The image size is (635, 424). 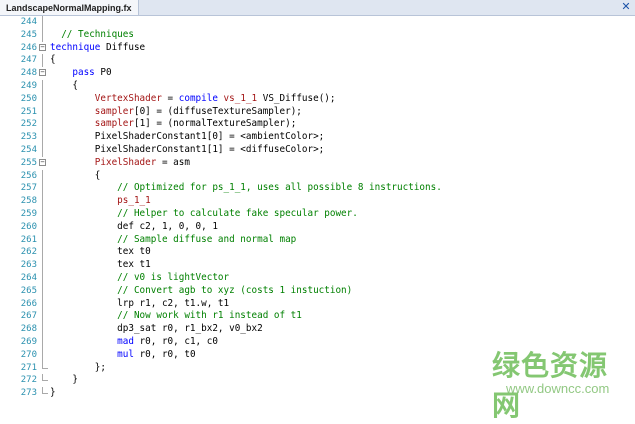 I want to click on code-text: pass P0, so click(x=80, y=73).